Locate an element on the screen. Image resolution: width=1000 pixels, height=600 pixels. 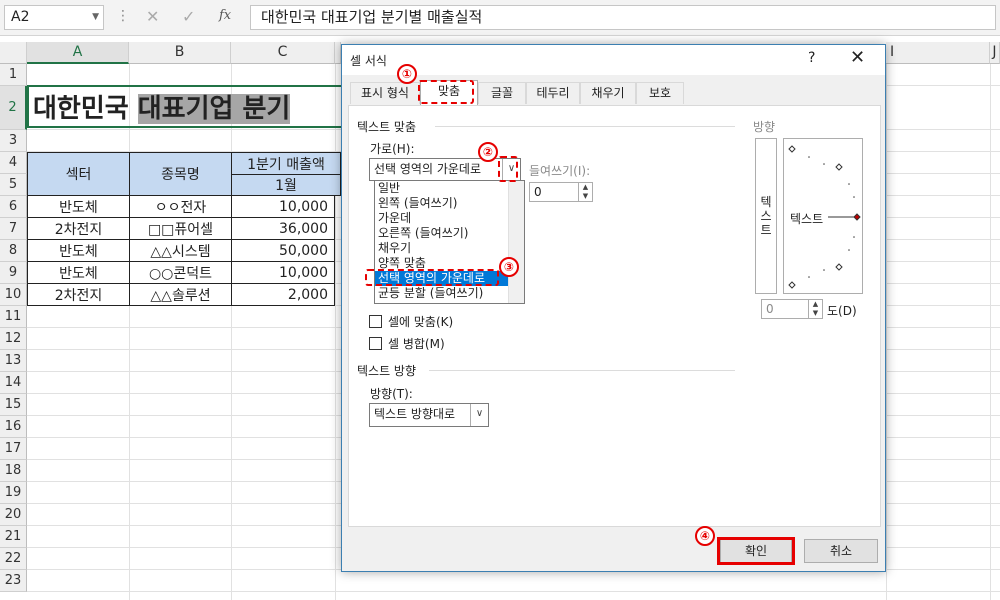
tab-protection: 보호 is located at coordinates (660, 93).